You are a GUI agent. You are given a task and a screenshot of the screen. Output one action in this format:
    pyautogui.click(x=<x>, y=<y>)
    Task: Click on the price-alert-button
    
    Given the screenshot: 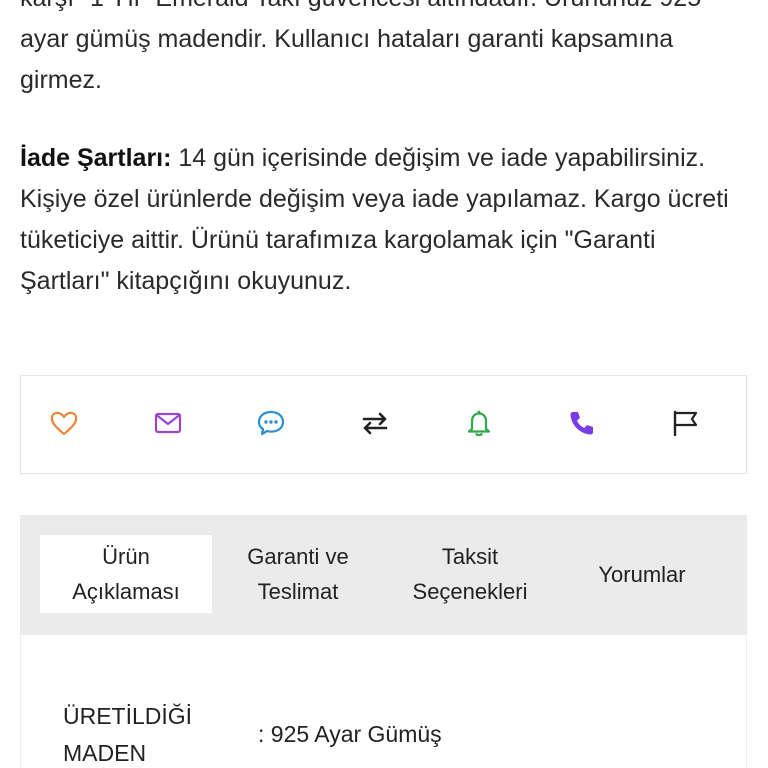 What is the action you would take?
    pyautogui.click(x=479, y=423)
    